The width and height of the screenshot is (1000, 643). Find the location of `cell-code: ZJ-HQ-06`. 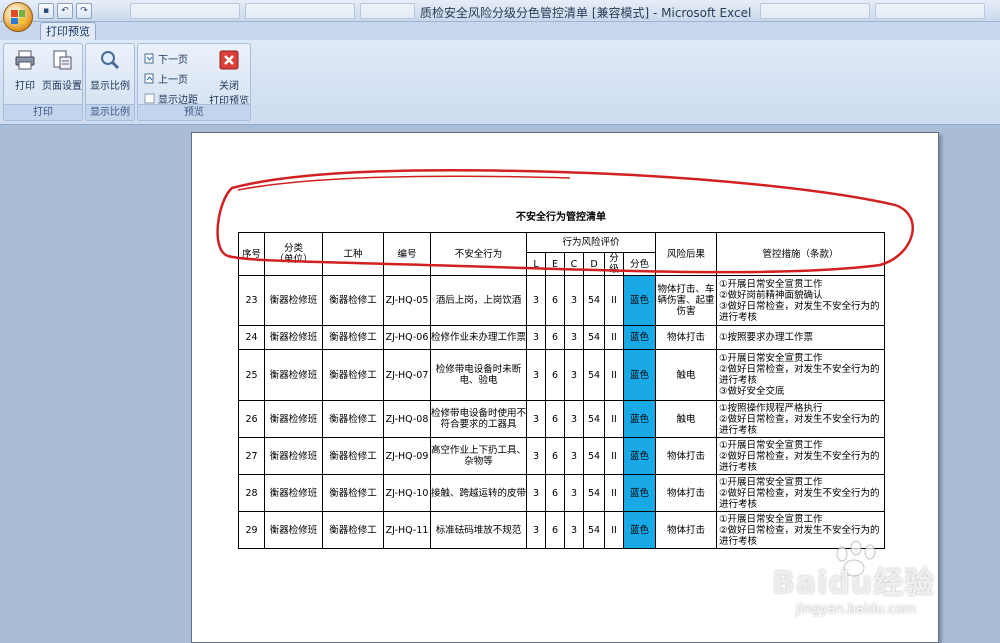

cell-code: ZJ-HQ-06 is located at coordinates (407, 337).